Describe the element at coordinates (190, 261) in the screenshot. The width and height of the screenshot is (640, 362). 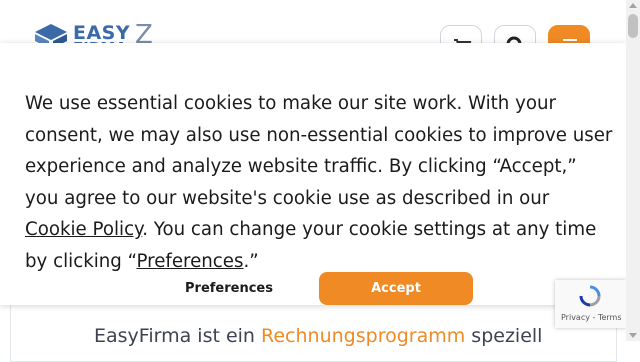
I see `preferences-link: Preferences` at that location.